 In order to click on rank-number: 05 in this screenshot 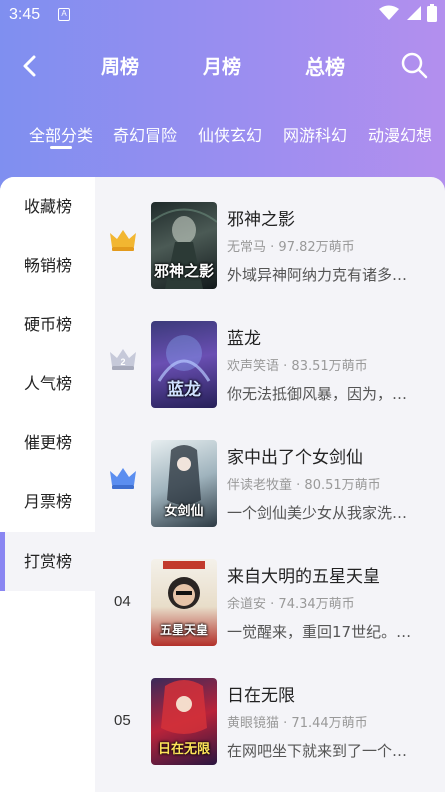, I will do `click(122, 720)`.